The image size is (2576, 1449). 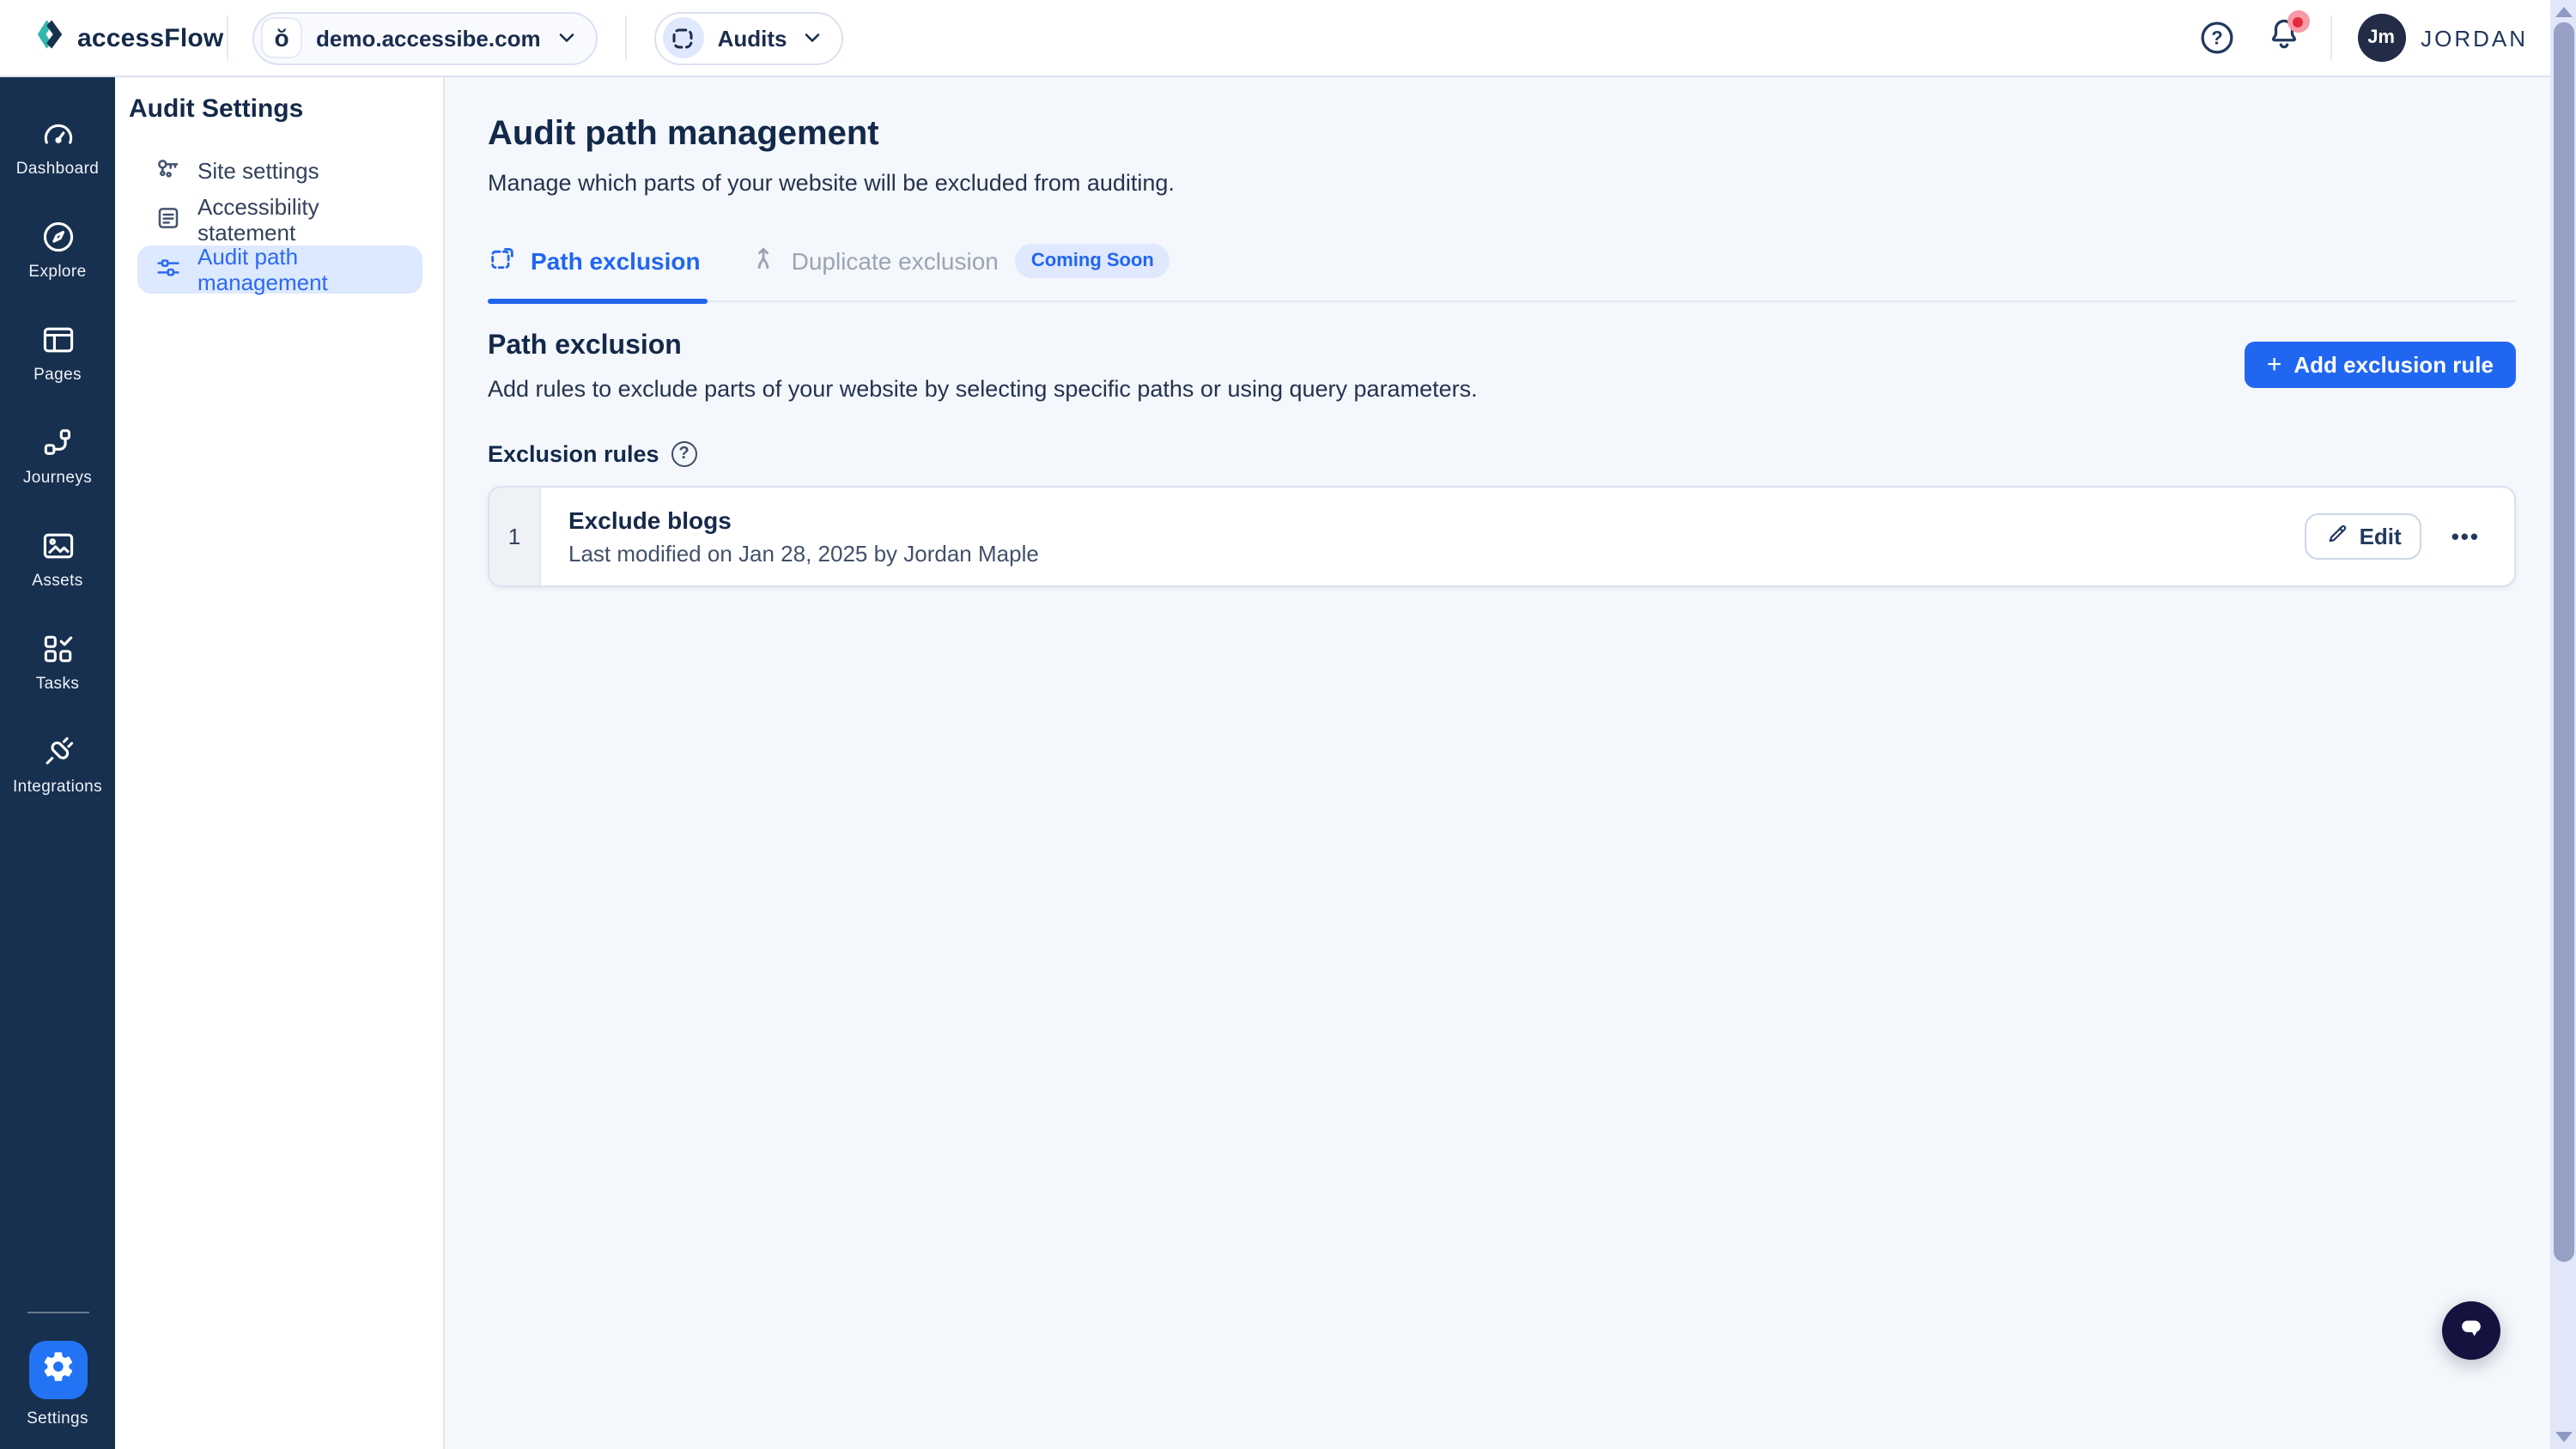 I want to click on document-icon, so click(x=169, y=219).